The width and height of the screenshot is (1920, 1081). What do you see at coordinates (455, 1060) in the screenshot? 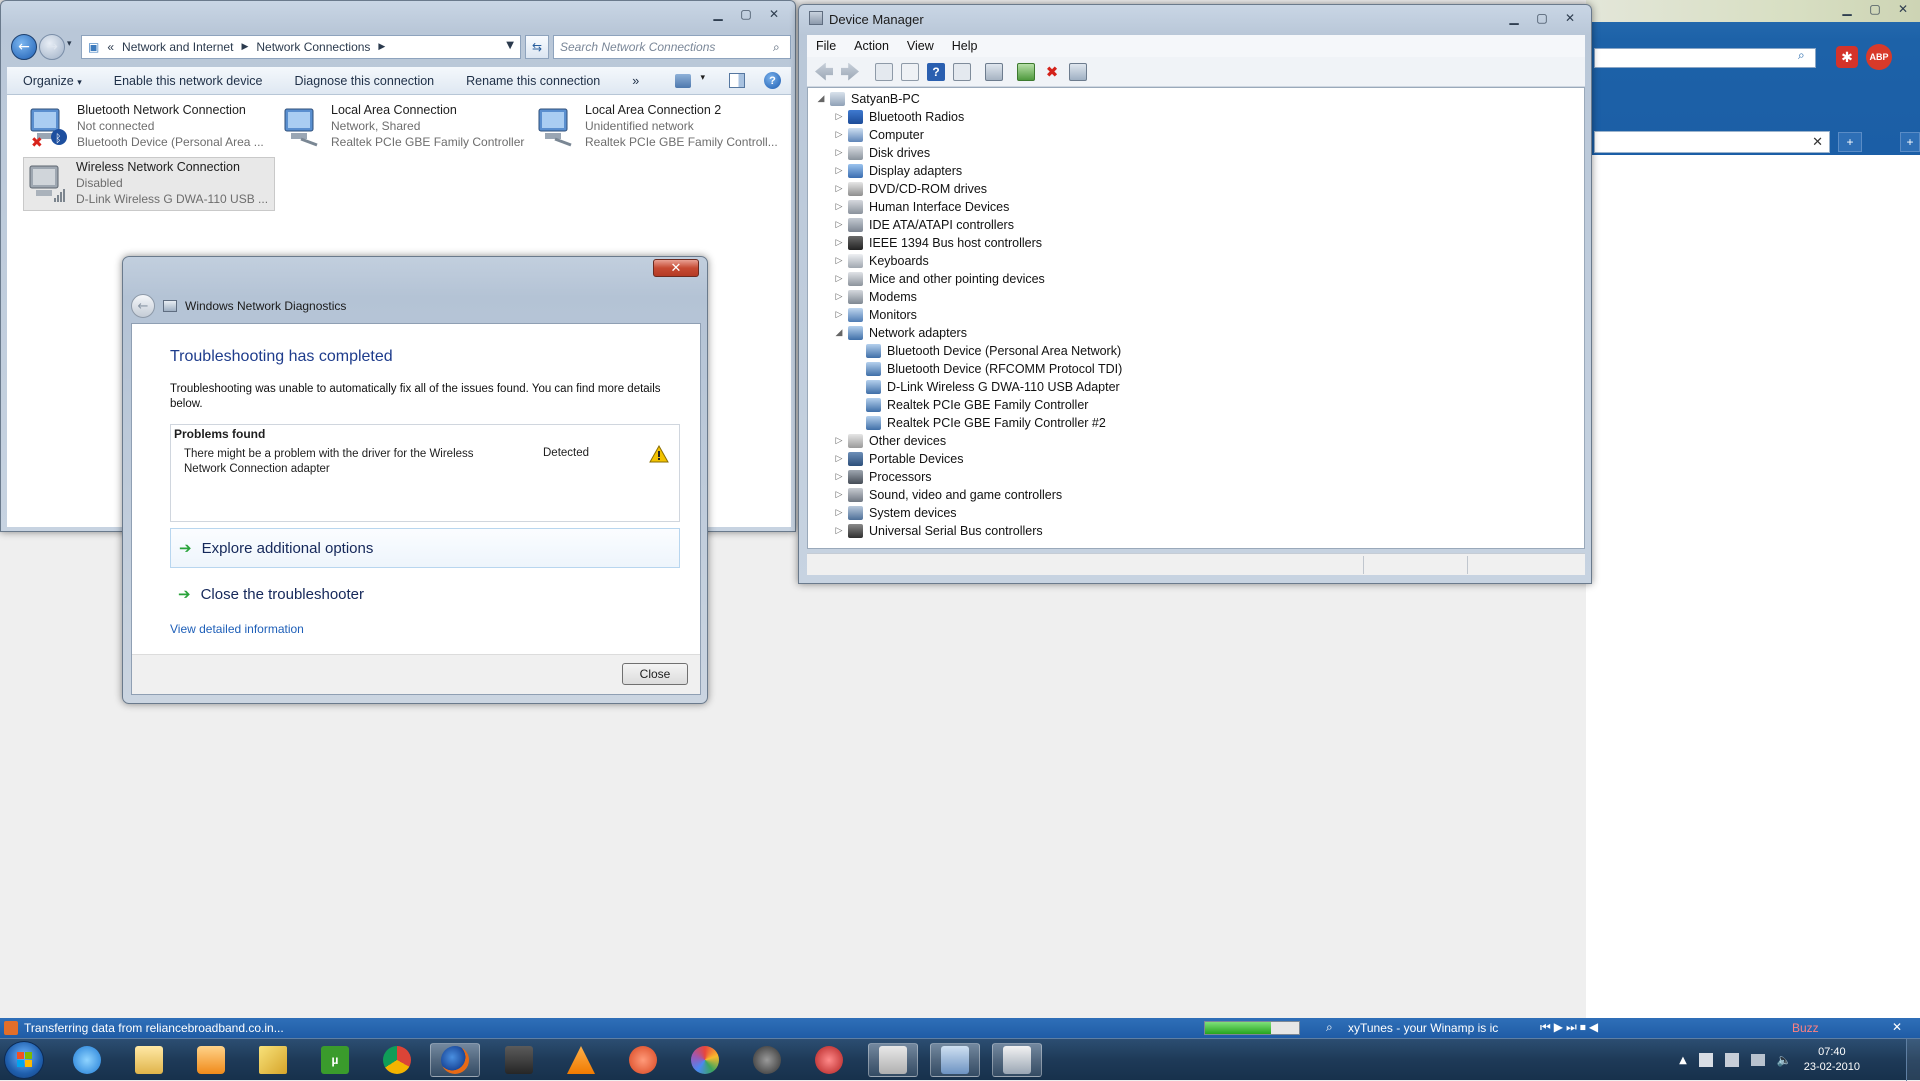
I see `taskbar-firefox` at bounding box center [455, 1060].